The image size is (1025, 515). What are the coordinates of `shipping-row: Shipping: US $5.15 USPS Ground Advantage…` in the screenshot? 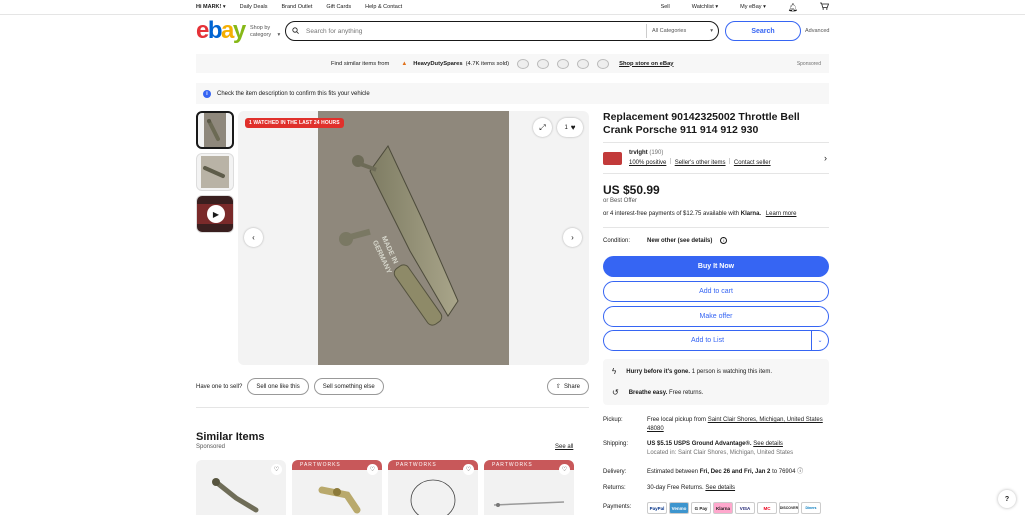 It's located at (698, 448).